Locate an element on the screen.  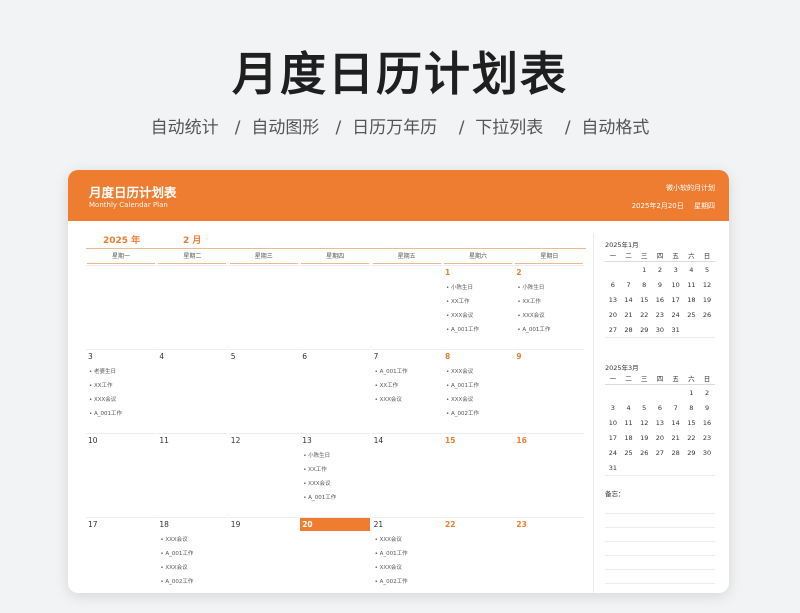
event-item: • 老婆生日 is located at coordinates (102, 371).